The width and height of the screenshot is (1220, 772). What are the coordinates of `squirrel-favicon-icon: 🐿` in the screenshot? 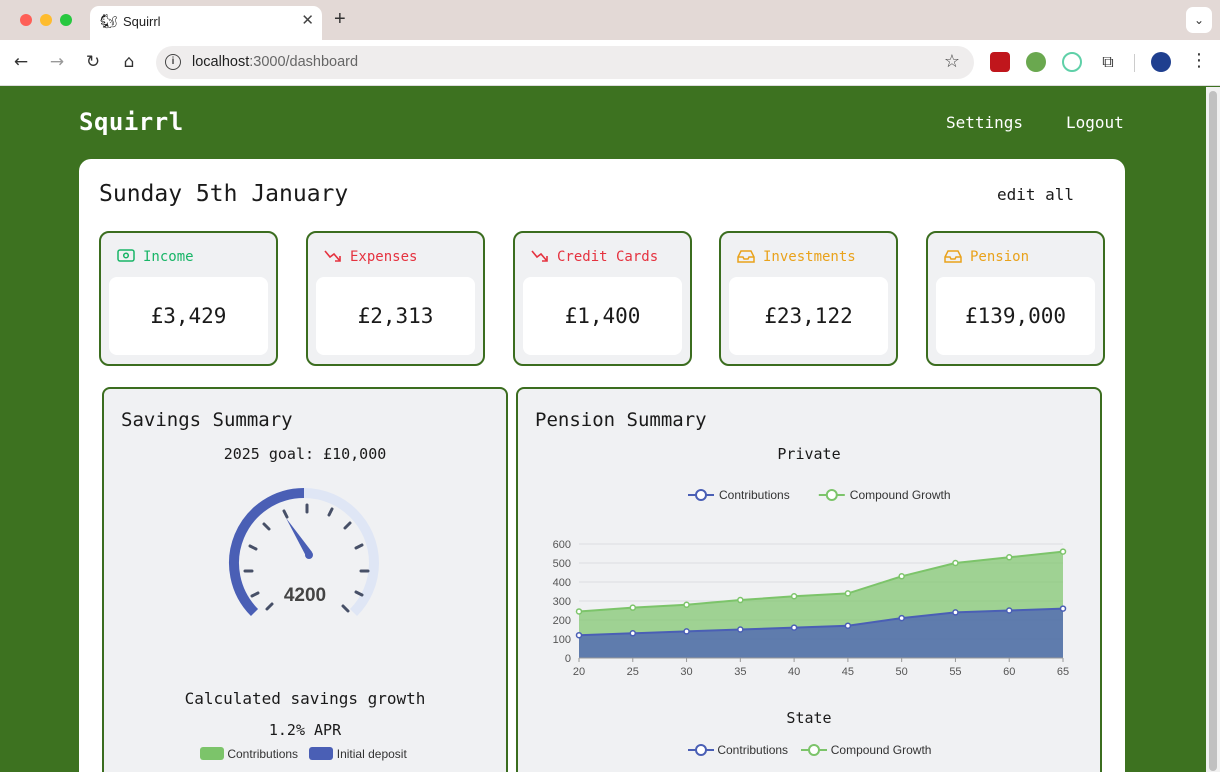 It's located at (109, 21).